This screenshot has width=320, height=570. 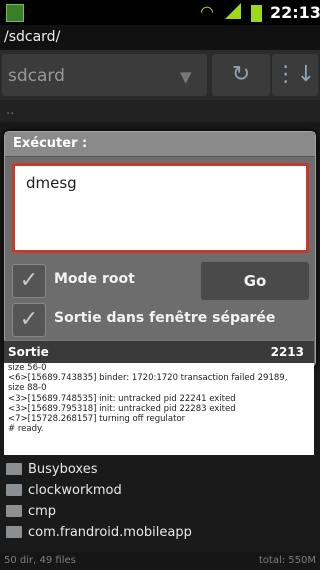 I want to click on sort-button: ⋮↓, so click(x=295, y=75).